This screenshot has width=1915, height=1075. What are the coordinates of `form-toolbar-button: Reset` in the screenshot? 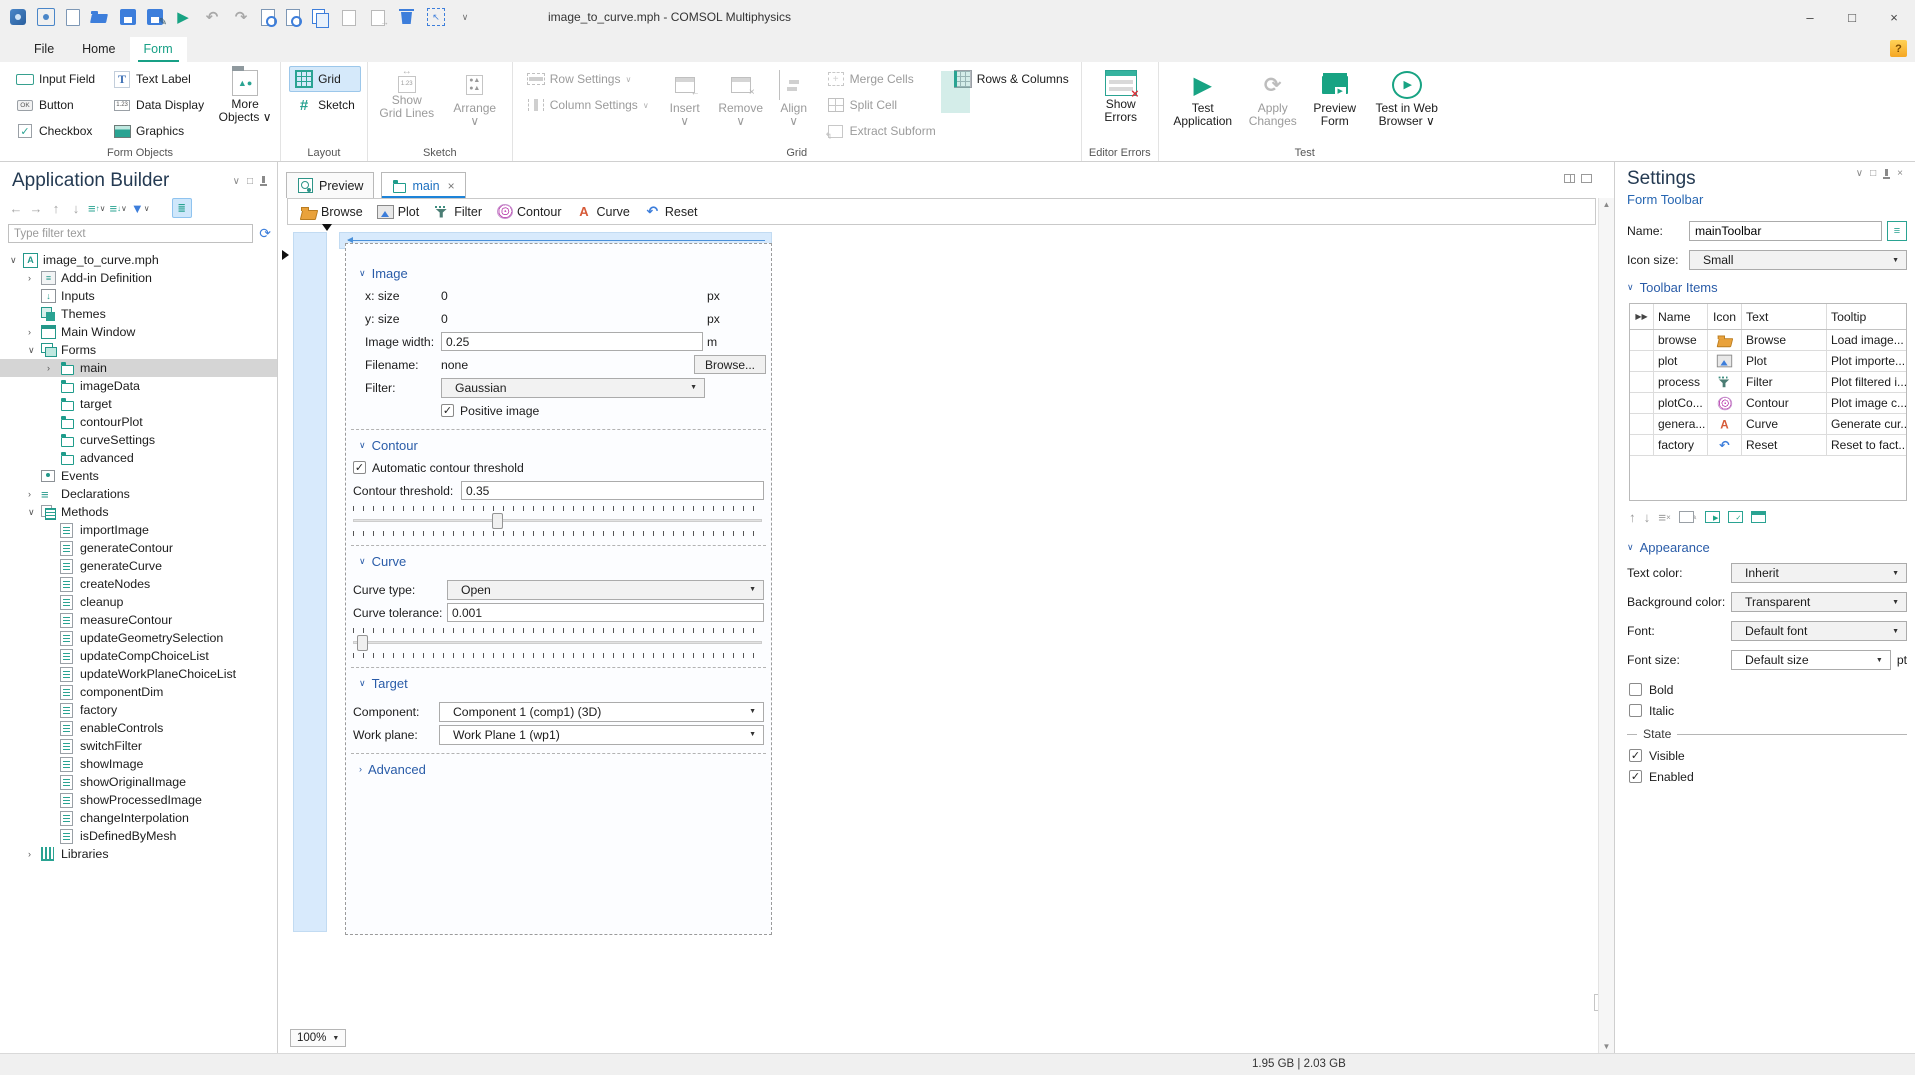 It's located at (671, 212).